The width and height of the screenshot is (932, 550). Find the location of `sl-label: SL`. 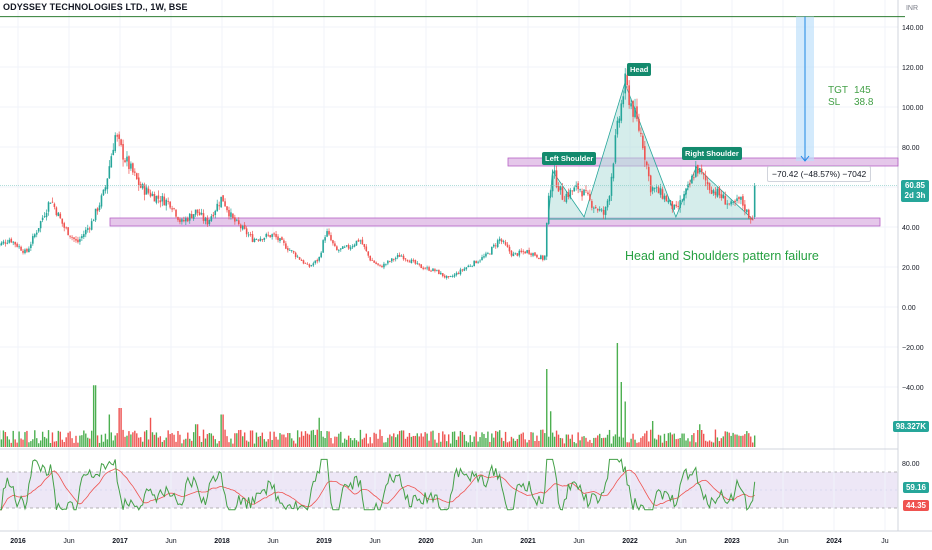

sl-label: SL is located at coordinates (834, 102).